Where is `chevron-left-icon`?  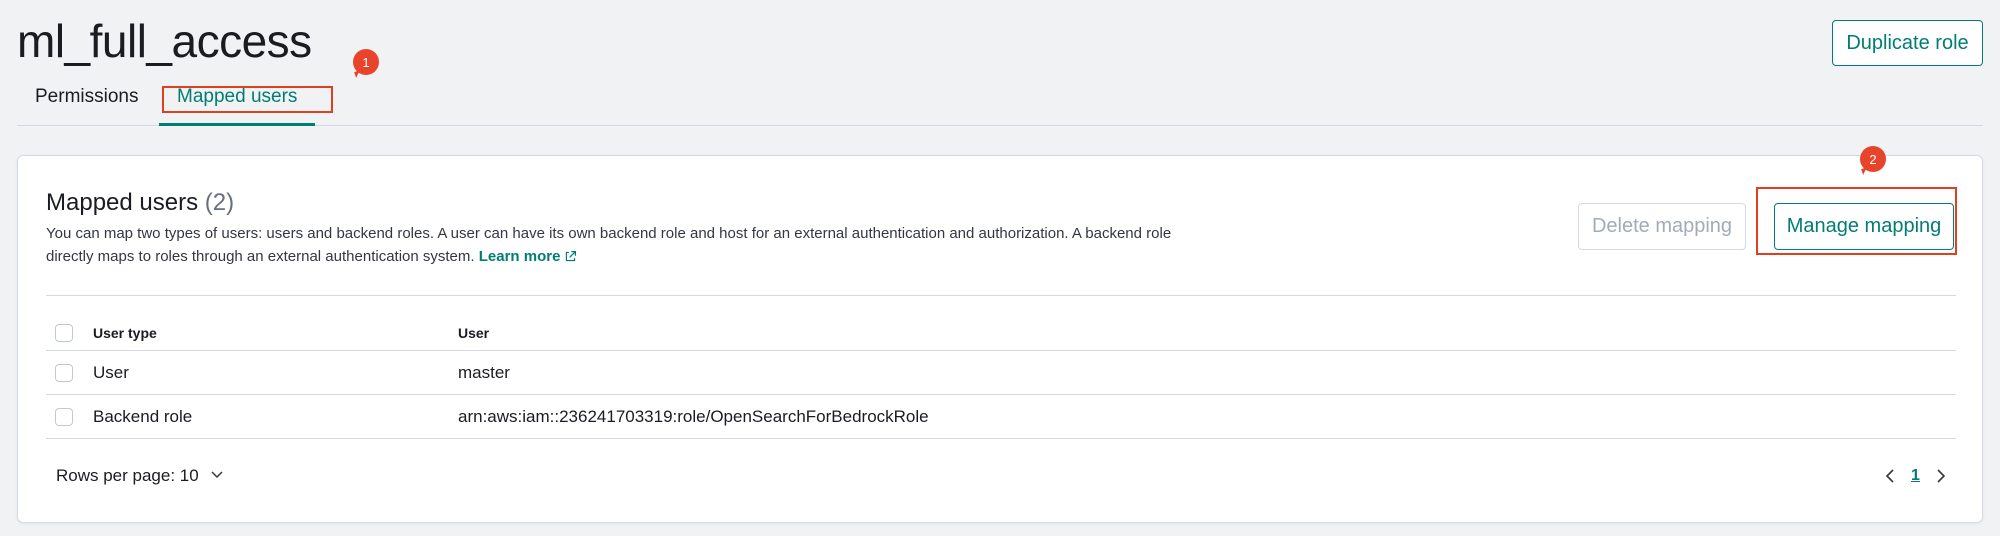 chevron-left-icon is located at coordinates (1889, 476).